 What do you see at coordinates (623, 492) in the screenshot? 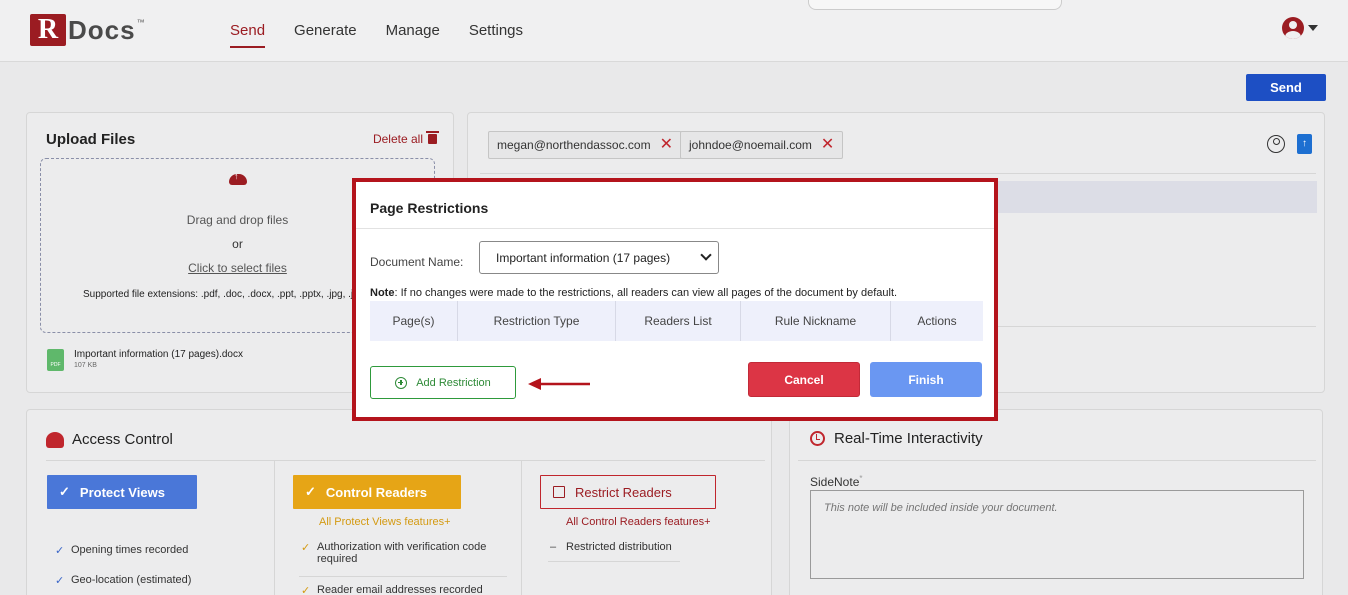
I see `plan-label: Restrict Readers` at bounding box center [623, 492].